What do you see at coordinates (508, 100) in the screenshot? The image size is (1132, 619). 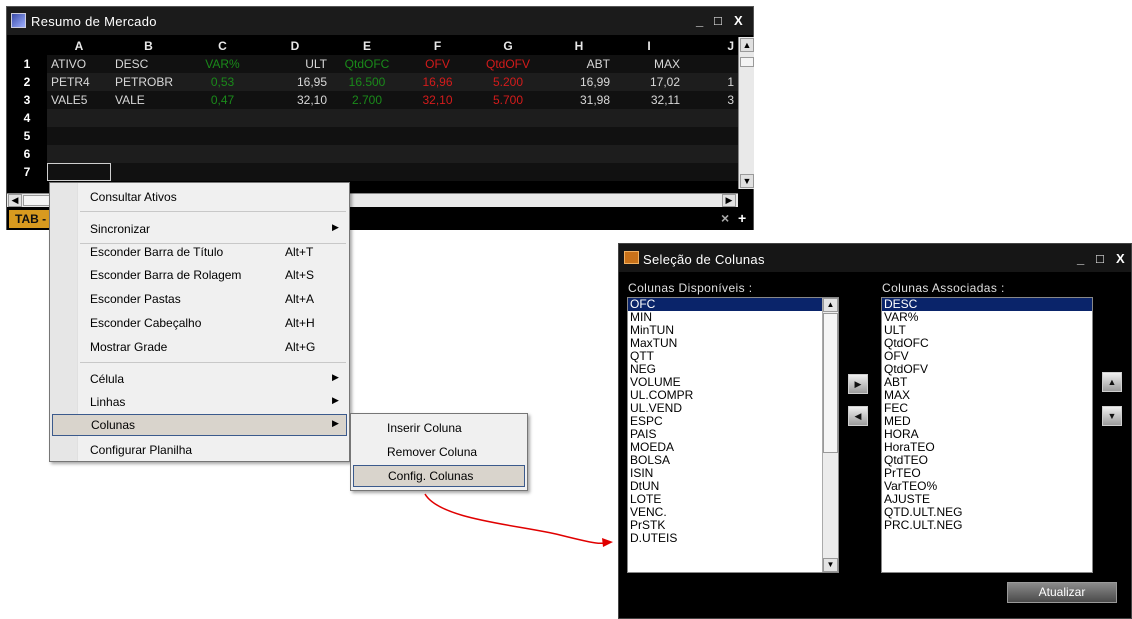 I see `grid-cell: 5.700` at bounding box center [508, 100].